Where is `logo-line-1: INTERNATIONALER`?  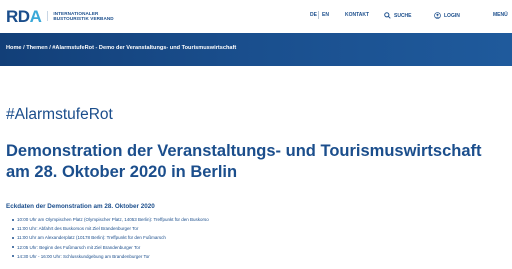
logo-line-1: INTERNATIONALER is located at coordinates (76, 13).